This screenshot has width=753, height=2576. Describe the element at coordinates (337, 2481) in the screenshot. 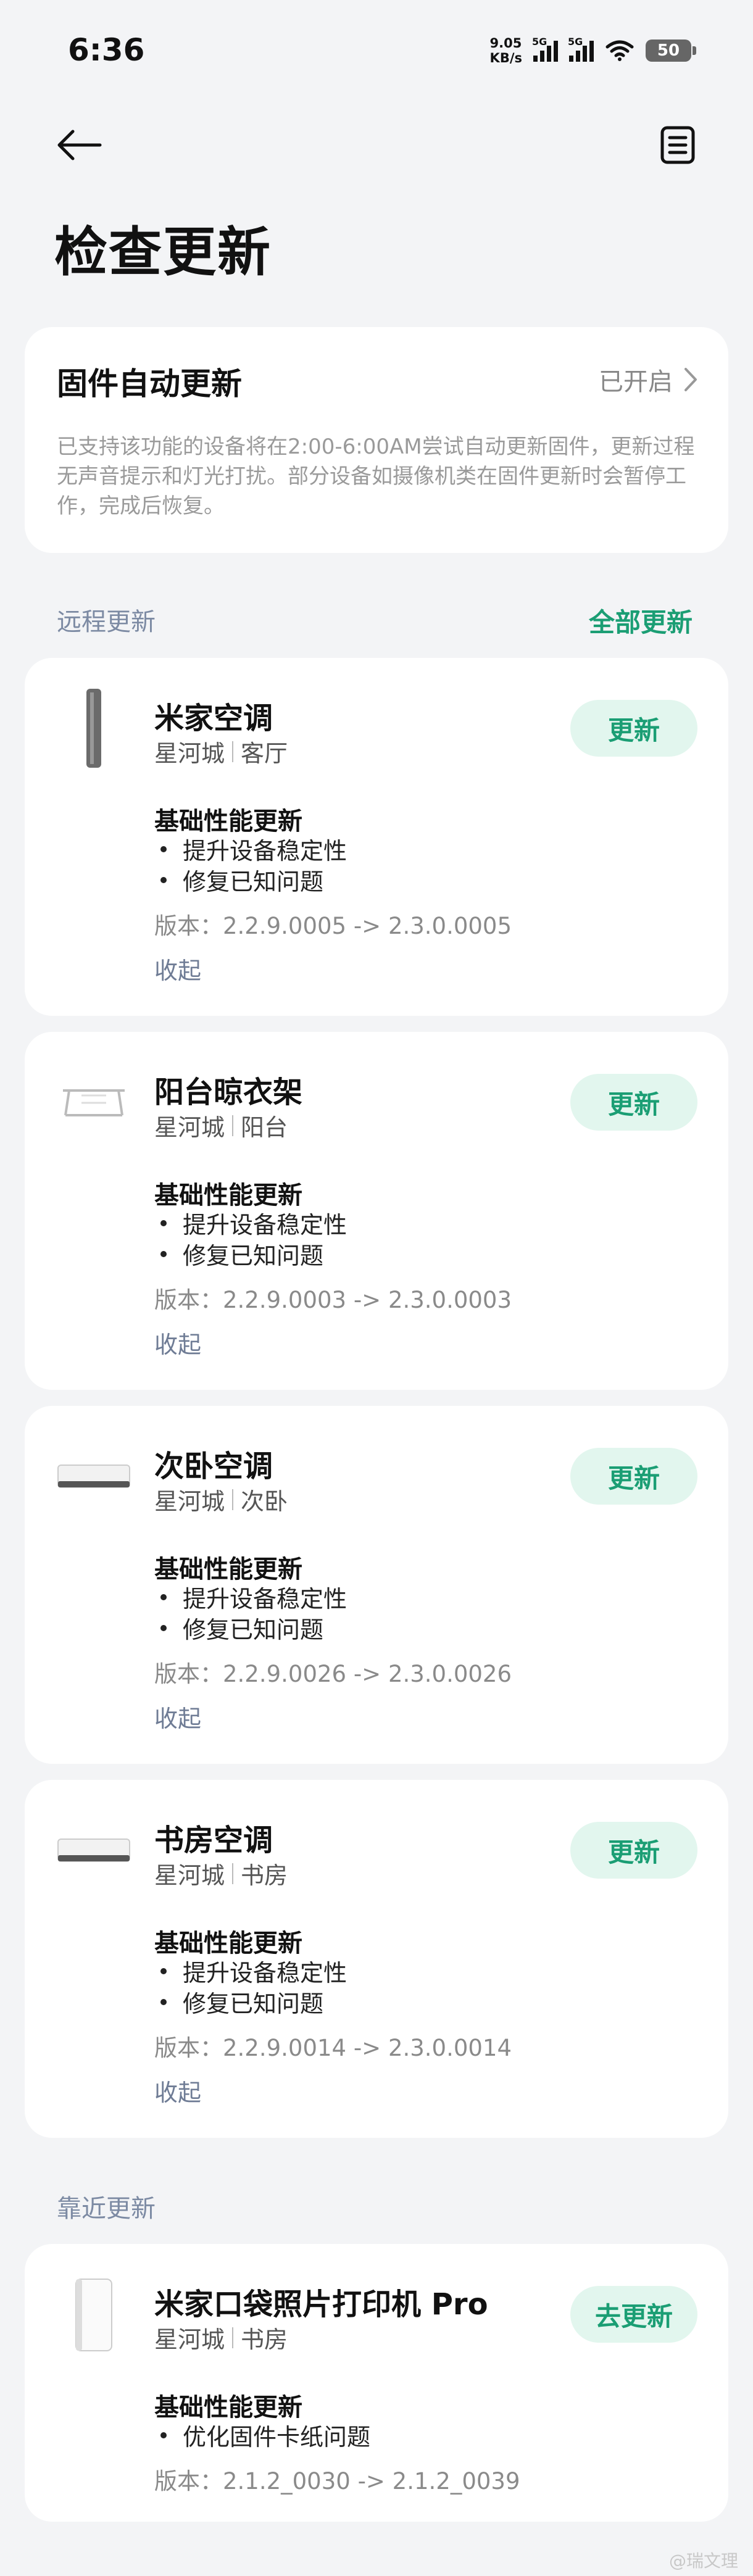

I see `version-text: 版本：2.1.2_0030 -> 2.1.2_0039` at that location.